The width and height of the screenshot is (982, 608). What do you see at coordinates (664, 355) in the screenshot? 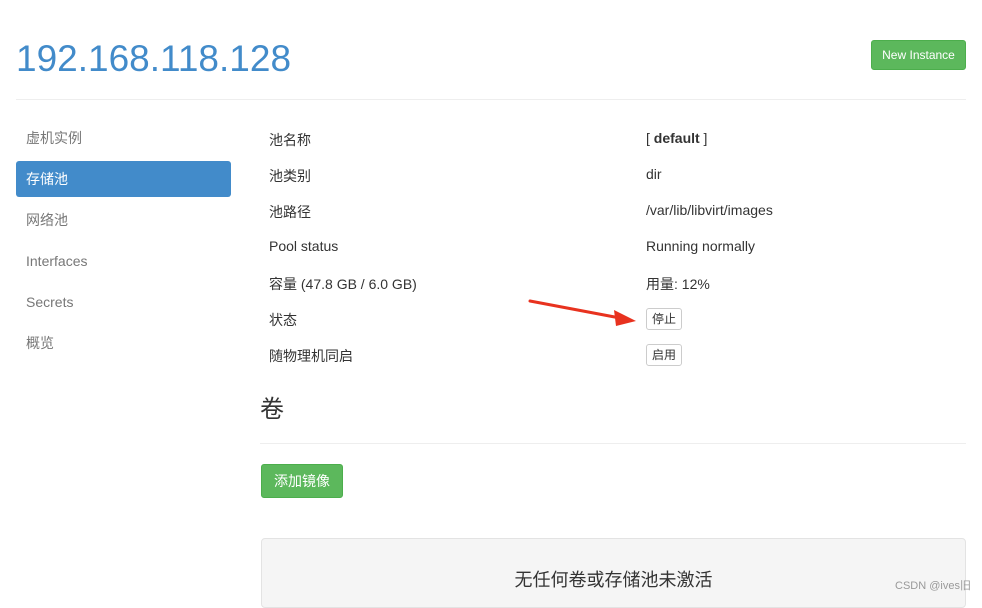
I see `enable-autostart-button: 启用` at bounding box center [664, 355].